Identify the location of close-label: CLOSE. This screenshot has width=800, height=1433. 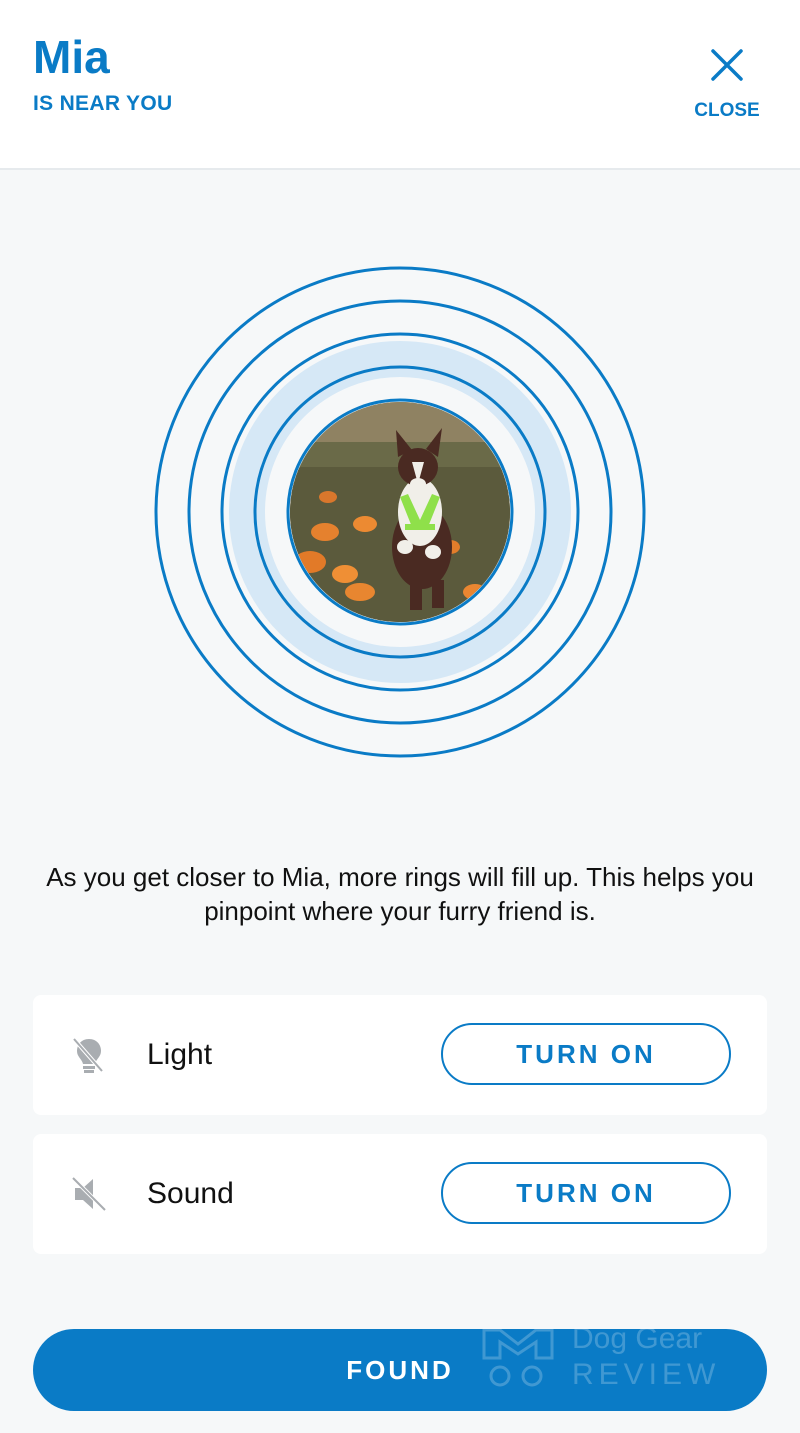
(727, 111).